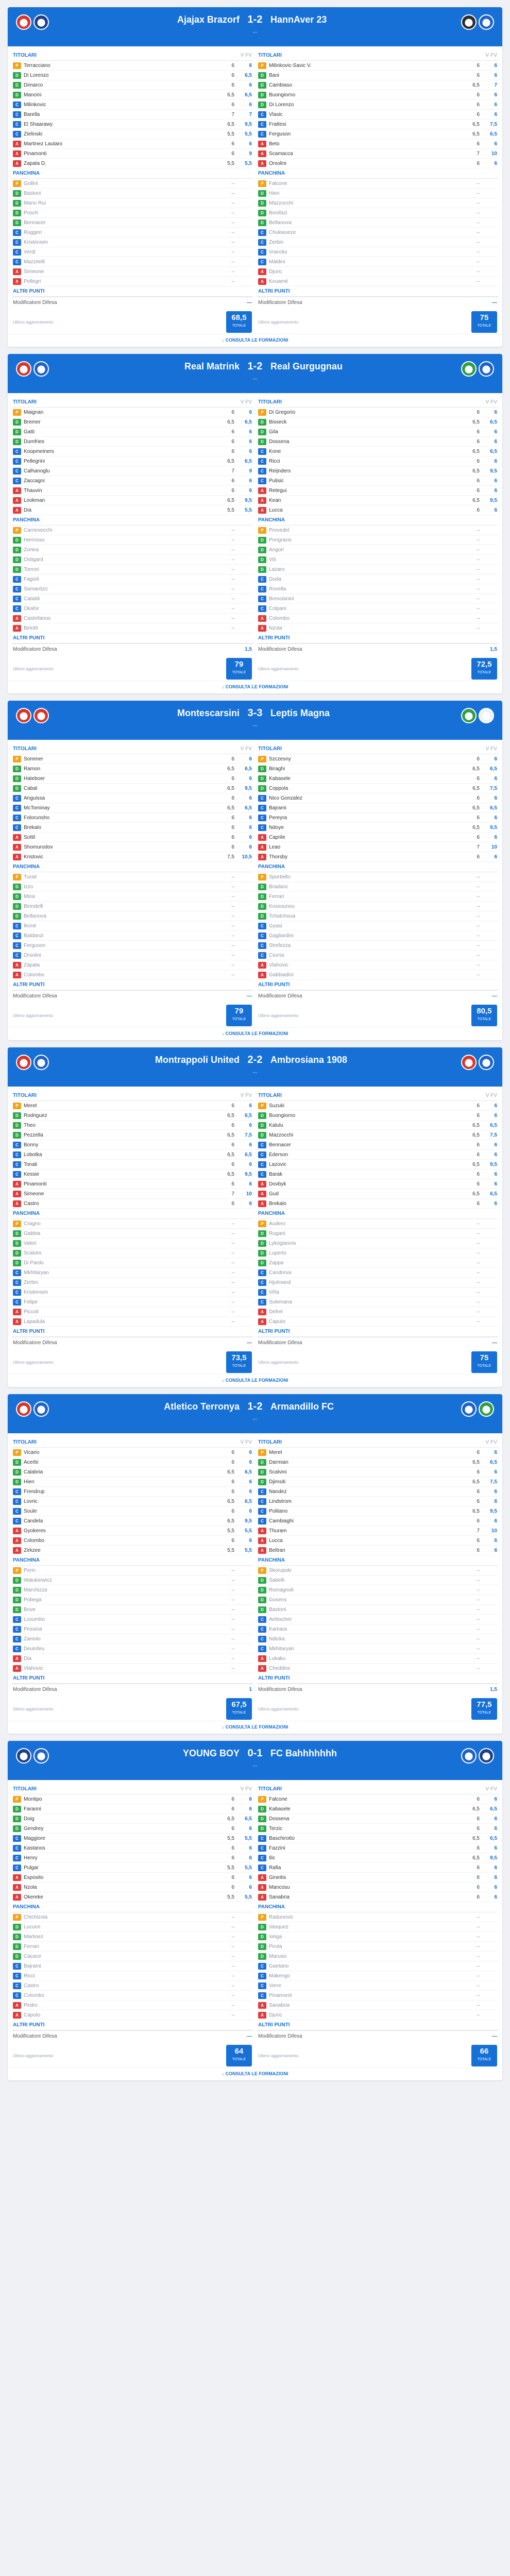 The height and width of the screenshot is (2576, 510). Describe the element at coordinates (377, 1878) in the screenshot. I see `player-row: A Gineitis 6 6` at that location.